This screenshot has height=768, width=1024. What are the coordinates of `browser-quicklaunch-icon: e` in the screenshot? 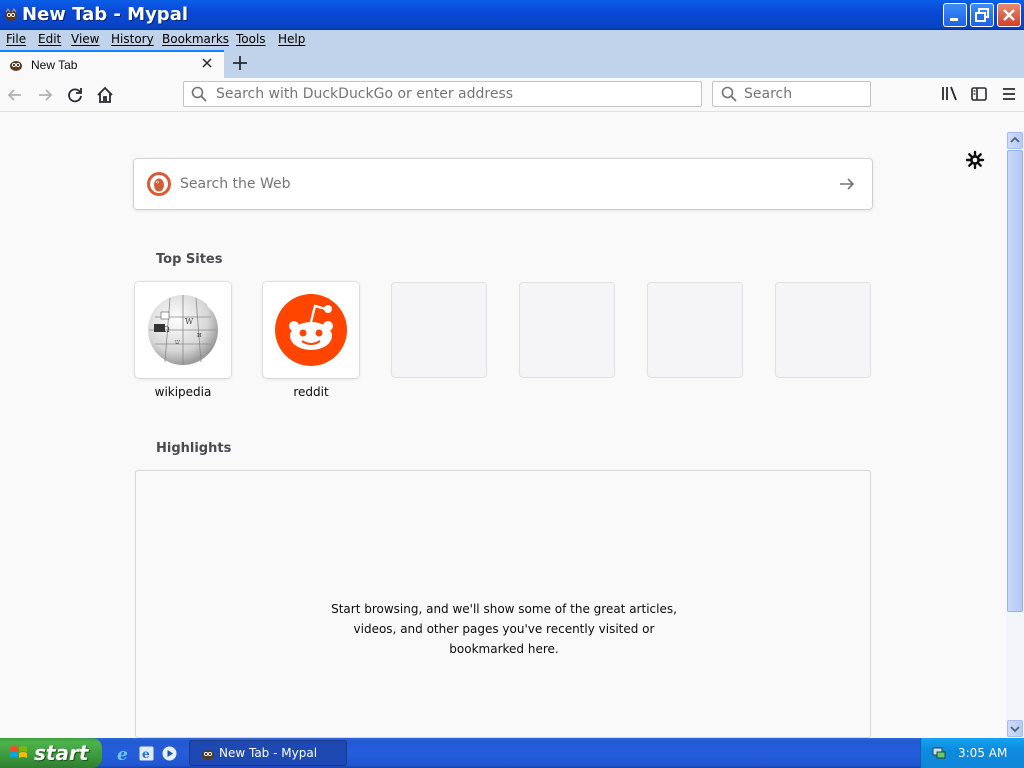 It's located at (146, 753).